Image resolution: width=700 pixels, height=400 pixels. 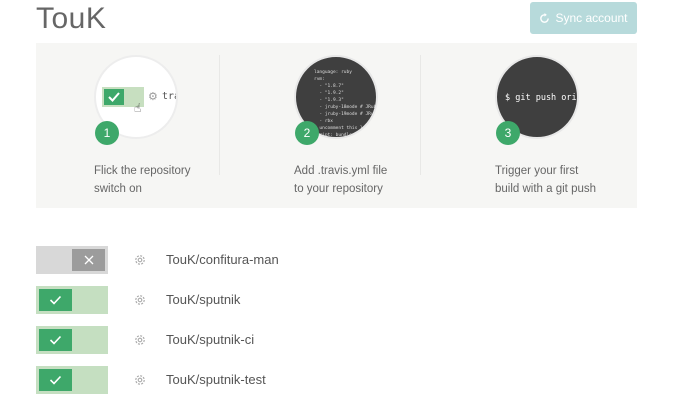 What do you see at coordinates (508, 133) in the screenshot?
I see `step-number: 3` at bounding box center [508, 133].